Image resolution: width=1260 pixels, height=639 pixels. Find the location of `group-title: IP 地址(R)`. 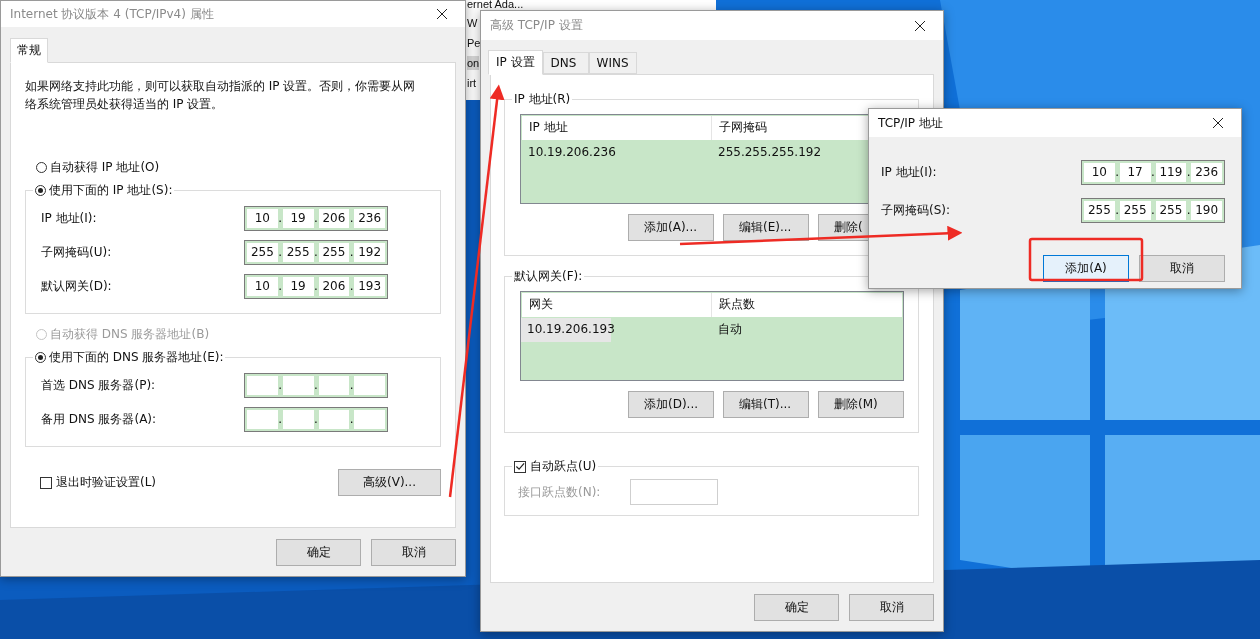

group-title: IP 地址(R) is located at coordinates (542, 99).